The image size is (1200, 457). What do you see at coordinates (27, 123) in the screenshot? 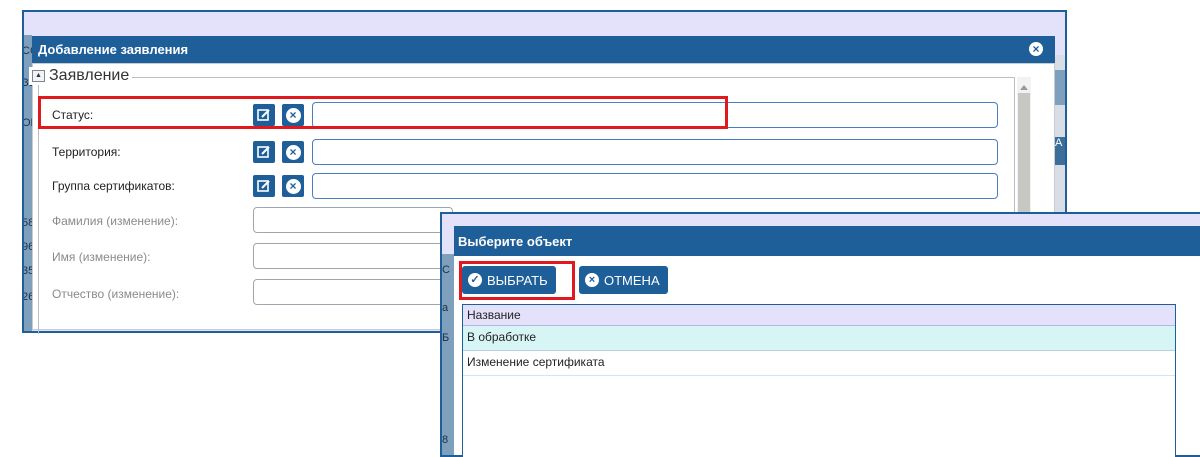
I see `bg-fragment: ОБ` at bounding box center [27, 123].